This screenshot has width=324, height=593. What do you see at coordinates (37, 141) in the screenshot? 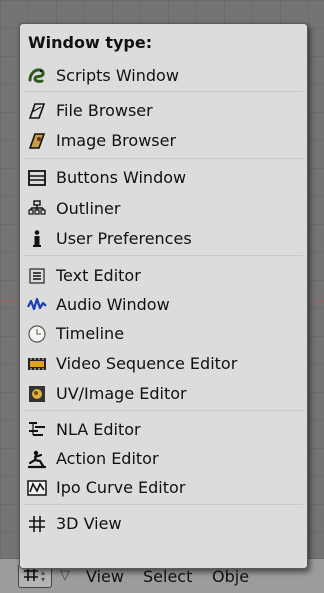
I see `image-browser-icon` at bounding box center [37, 141].